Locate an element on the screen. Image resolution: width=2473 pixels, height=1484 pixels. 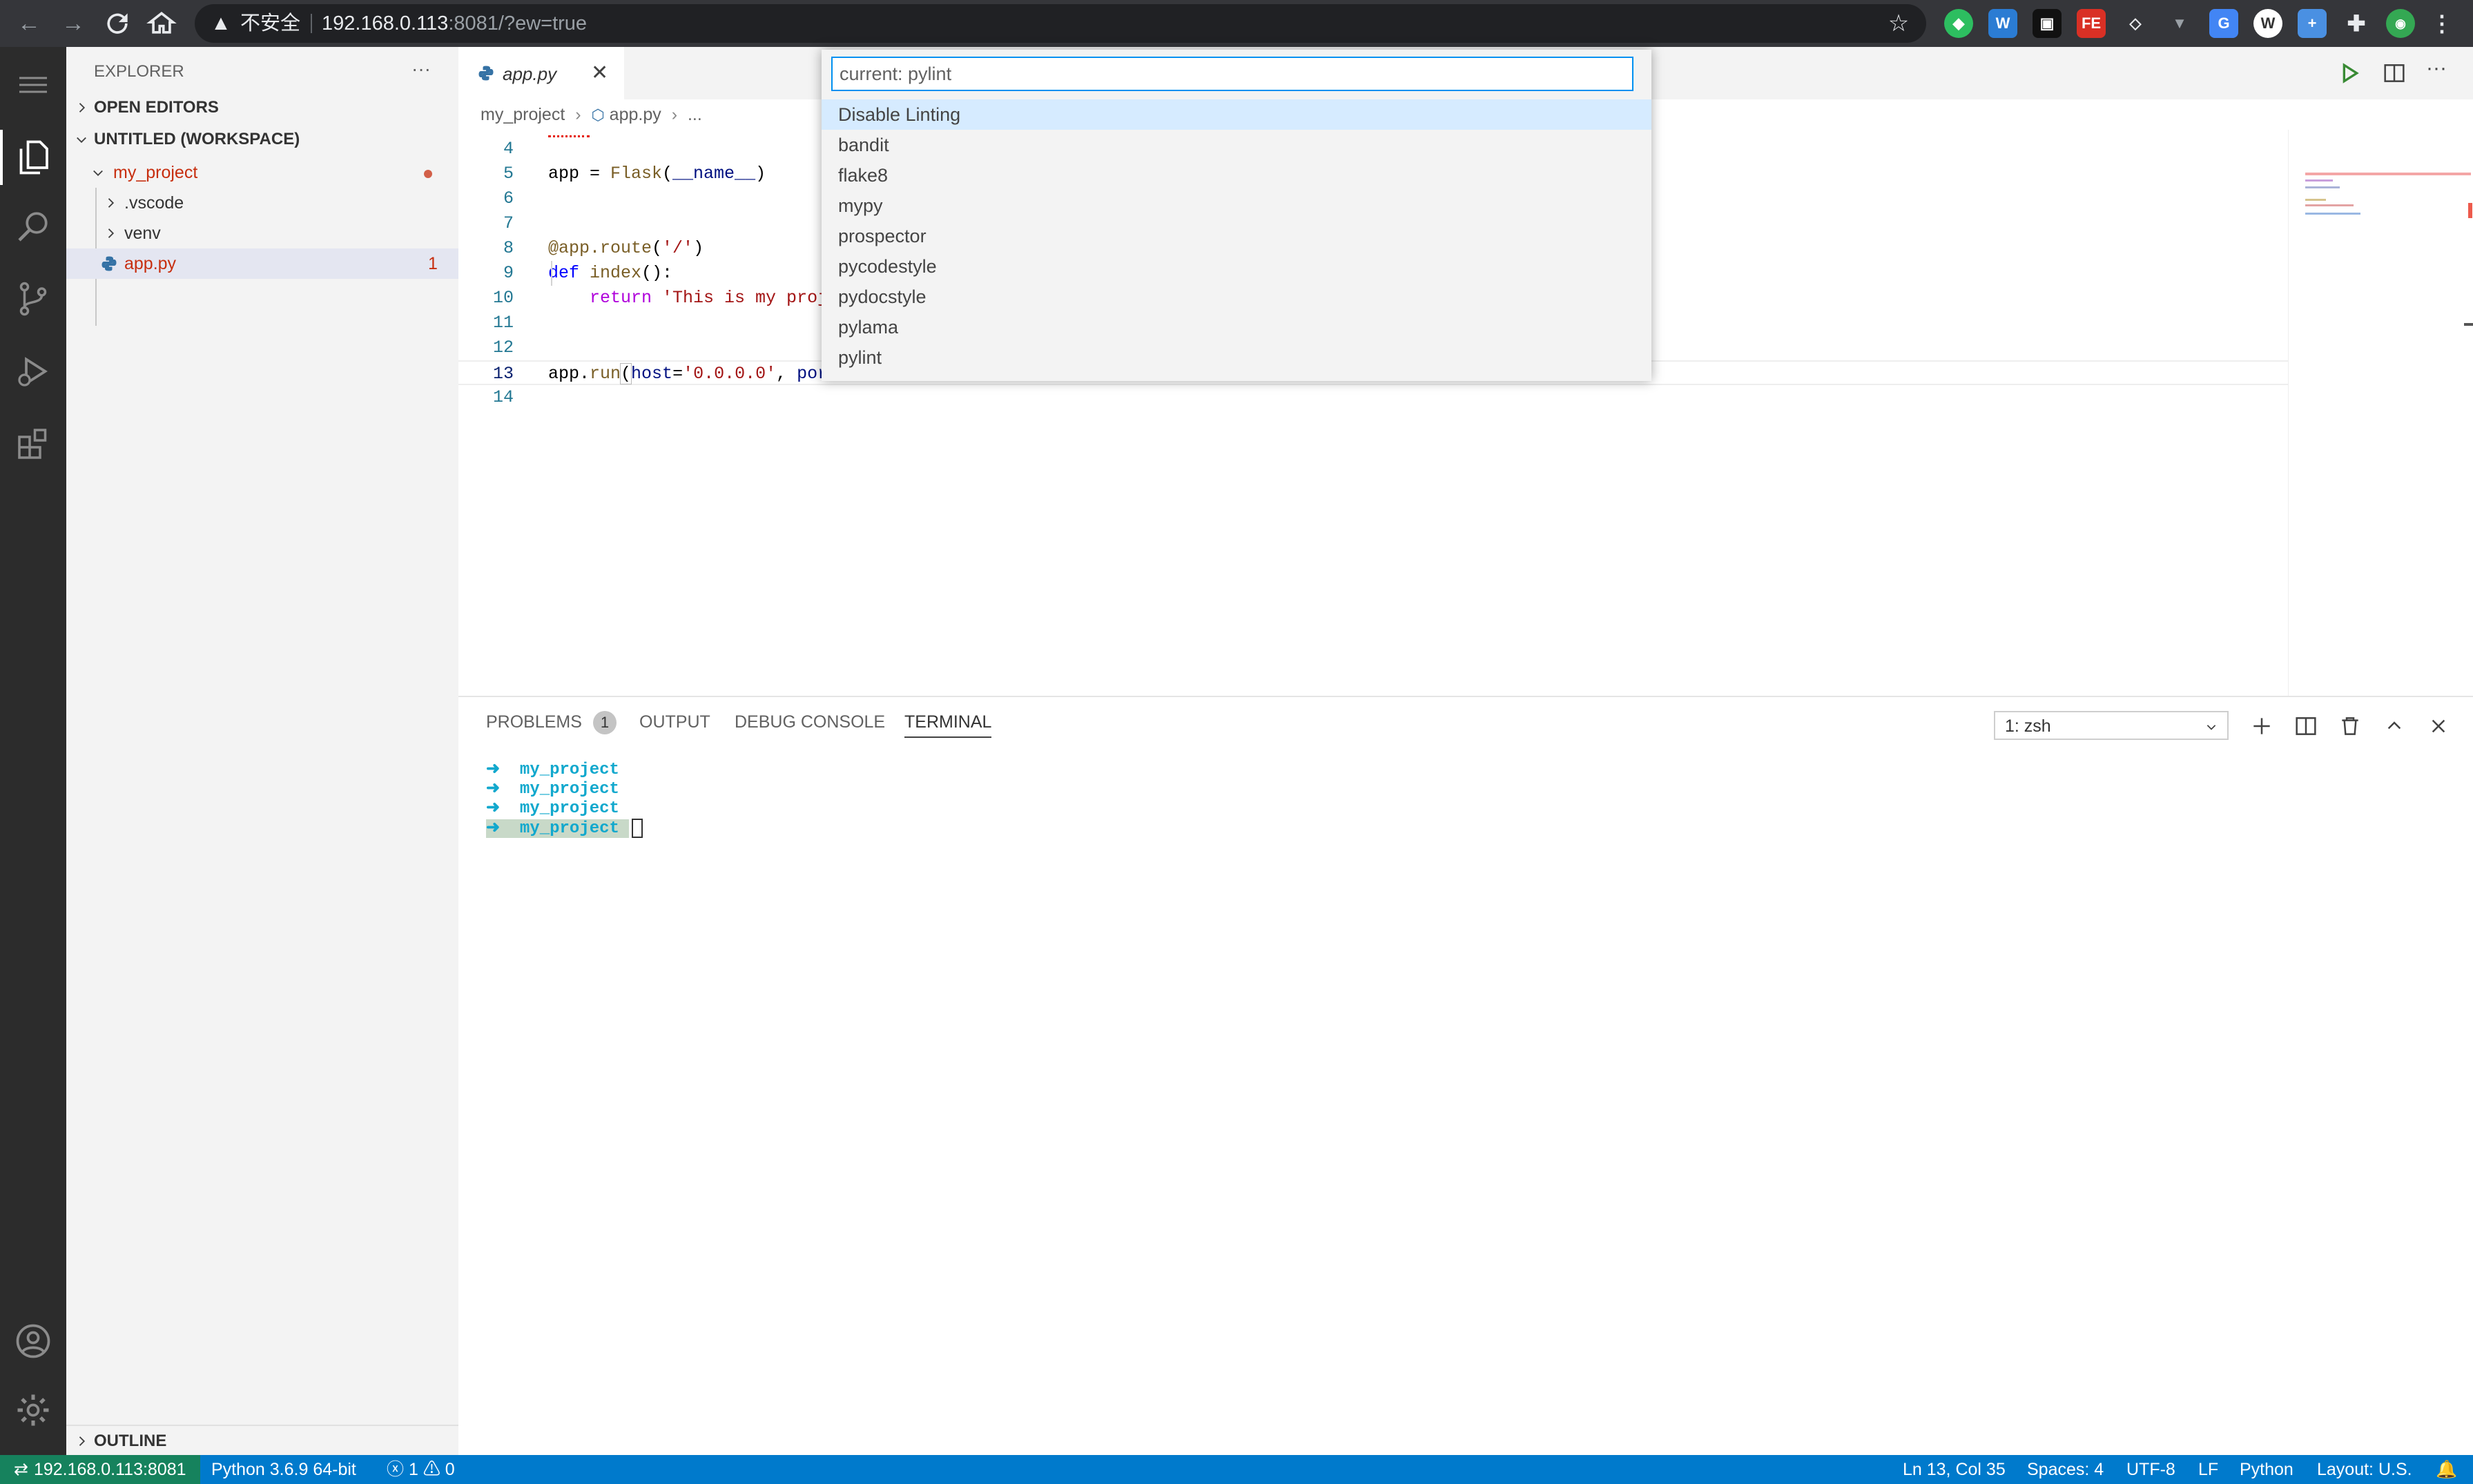
explorer-more-actions: ··· is located at coordinates (421, 69).